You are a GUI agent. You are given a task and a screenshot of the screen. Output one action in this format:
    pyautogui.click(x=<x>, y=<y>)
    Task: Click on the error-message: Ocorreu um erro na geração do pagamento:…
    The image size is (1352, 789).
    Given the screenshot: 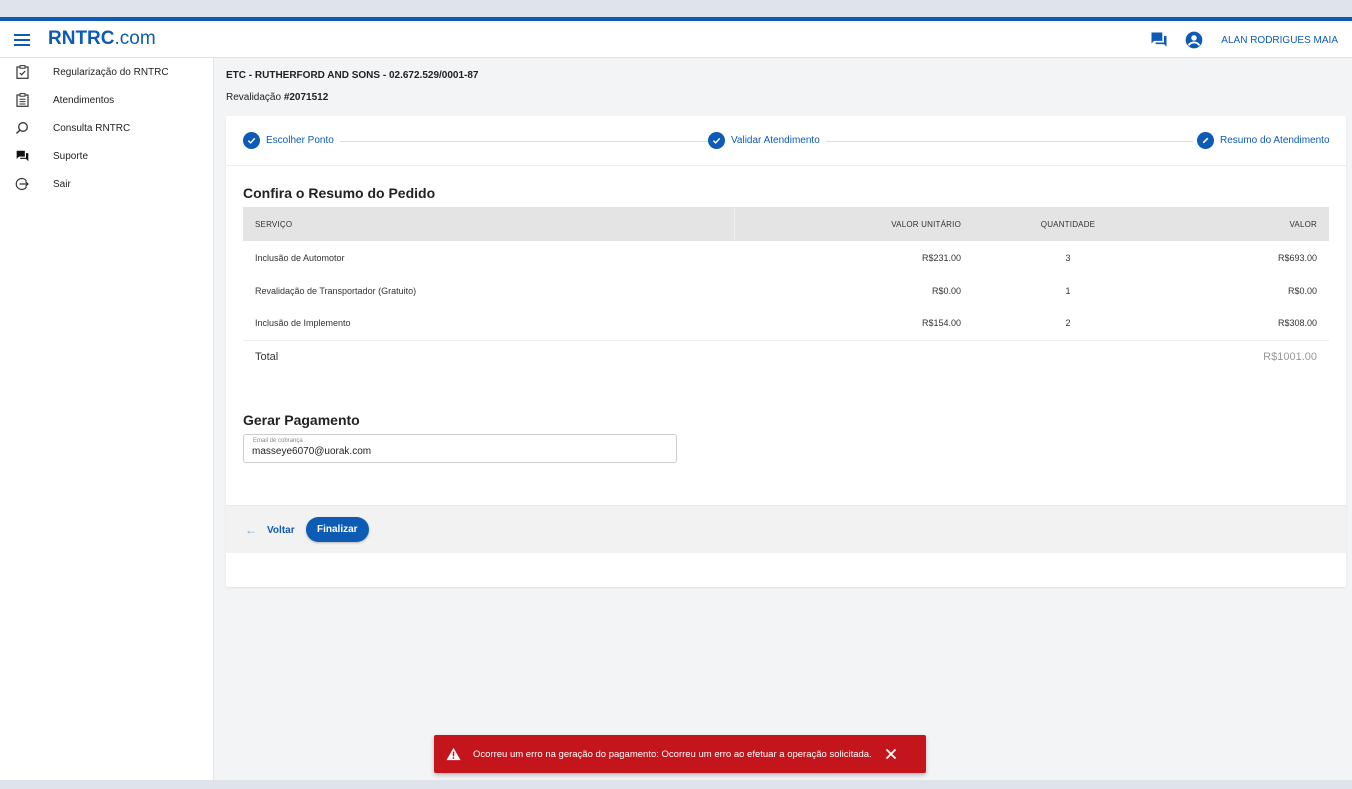 What is the action you would take?
    pyautogui.click(x=672, y=754)
    